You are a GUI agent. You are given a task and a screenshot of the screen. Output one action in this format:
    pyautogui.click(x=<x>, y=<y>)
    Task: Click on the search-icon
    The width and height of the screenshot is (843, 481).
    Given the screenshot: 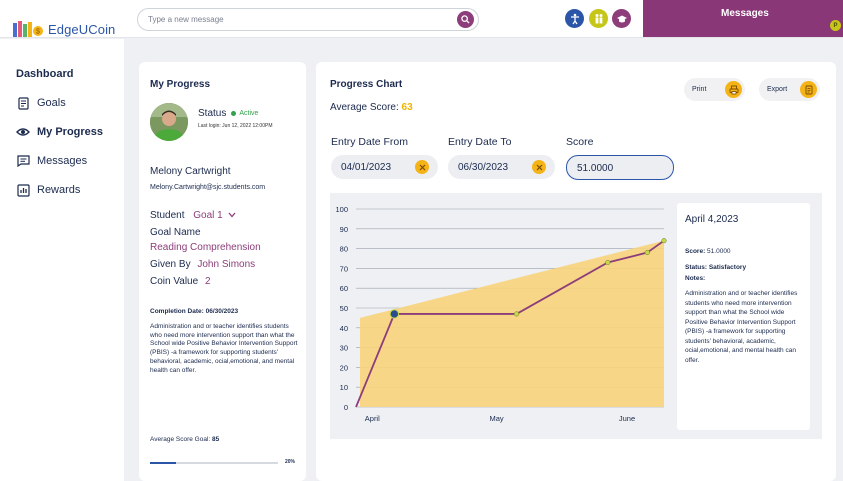 What is the action you would take?
    pyautogui.click(x=465, y=19)
    